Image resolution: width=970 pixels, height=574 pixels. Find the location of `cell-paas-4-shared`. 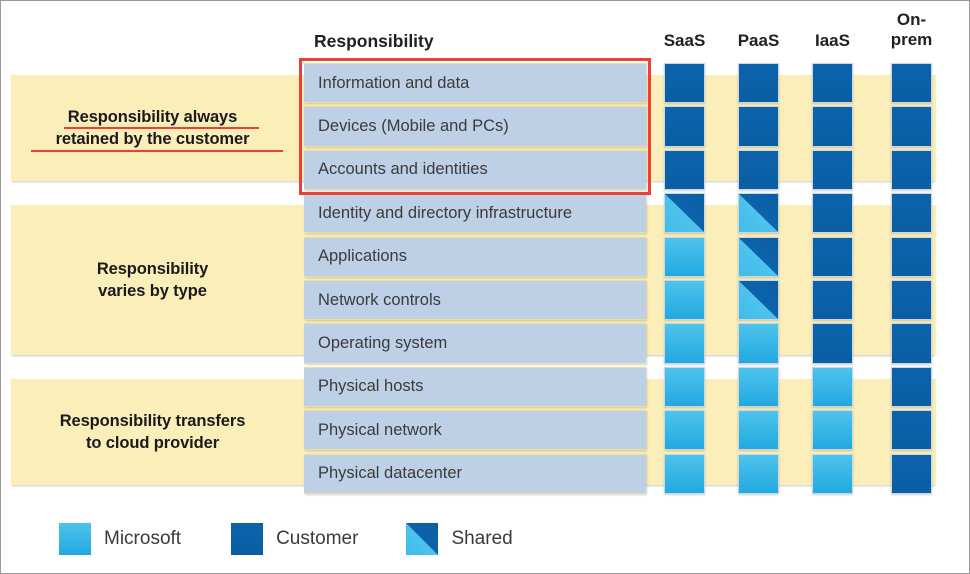

cell-paas-4-shared is located at coordinates (758, 213).